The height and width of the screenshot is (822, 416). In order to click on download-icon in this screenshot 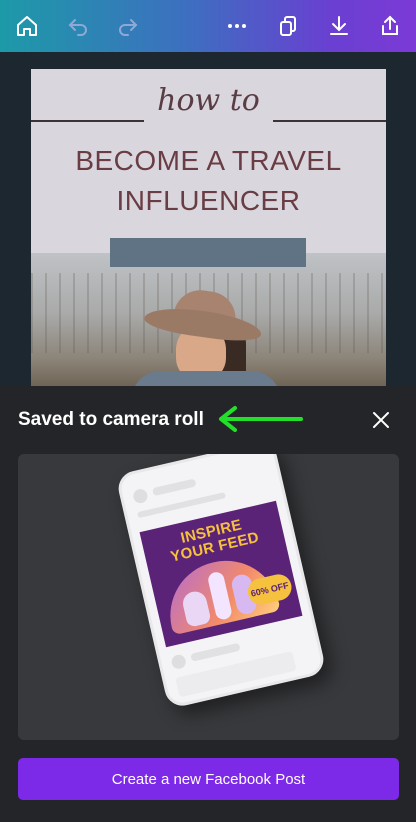, I will do `click(339, 26)`.